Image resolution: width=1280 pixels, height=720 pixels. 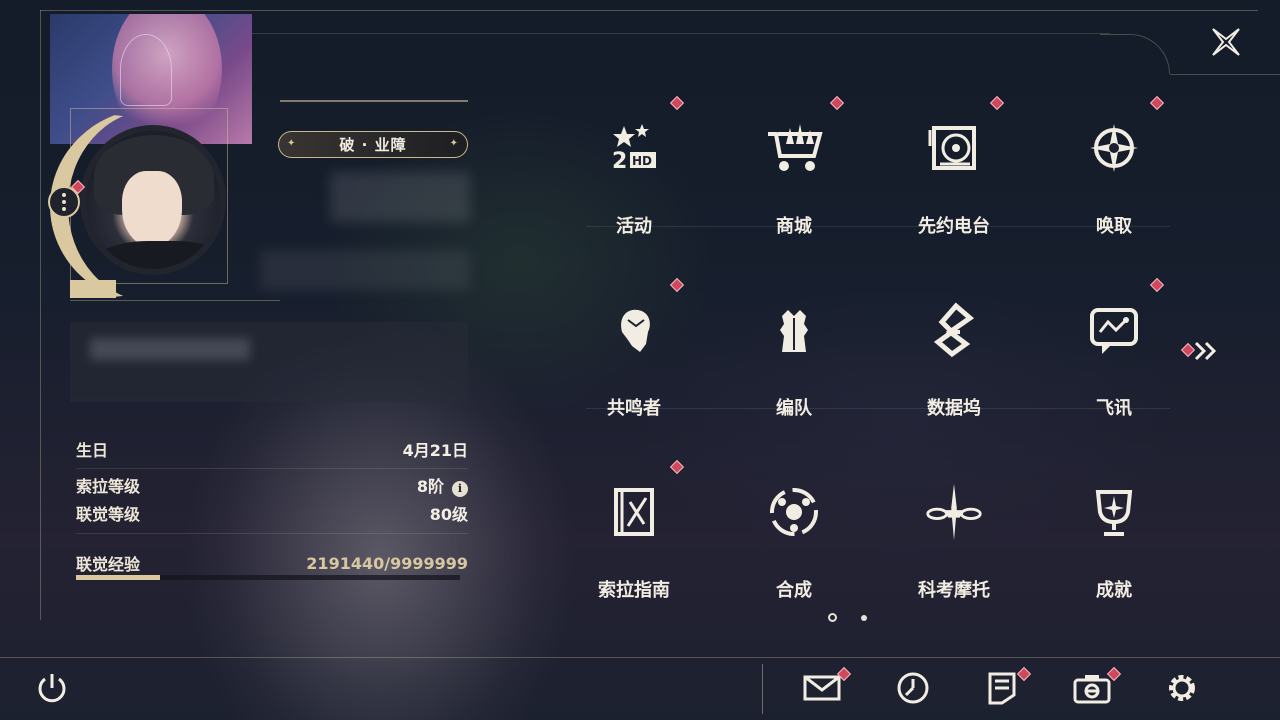 I want to click on menu-tile-convene: 唤取, so click(x=1115, y=172).